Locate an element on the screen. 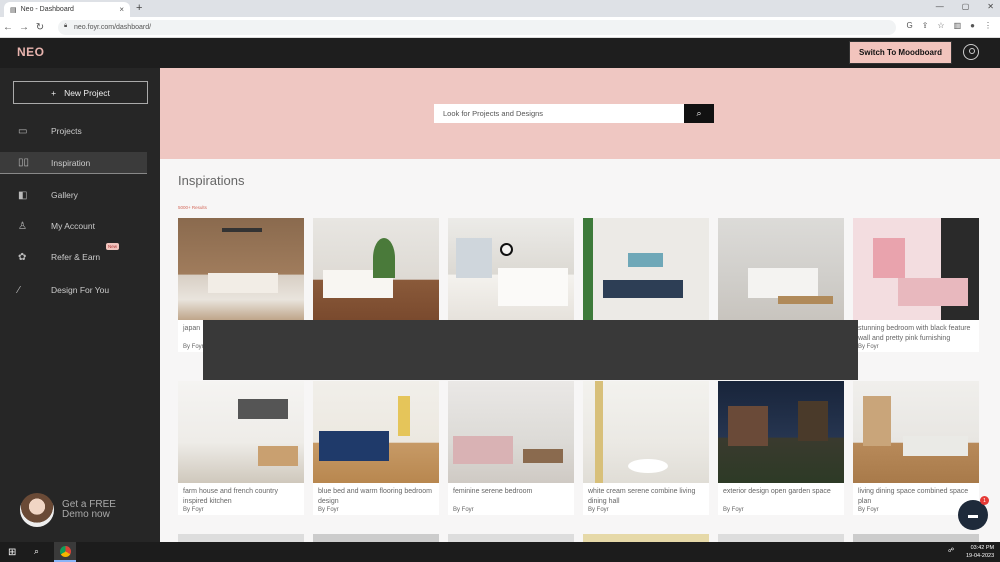 Image resolution: width=1000 pixels, height=562 pixels. new-badge: New is located at coordinates (113, 246).